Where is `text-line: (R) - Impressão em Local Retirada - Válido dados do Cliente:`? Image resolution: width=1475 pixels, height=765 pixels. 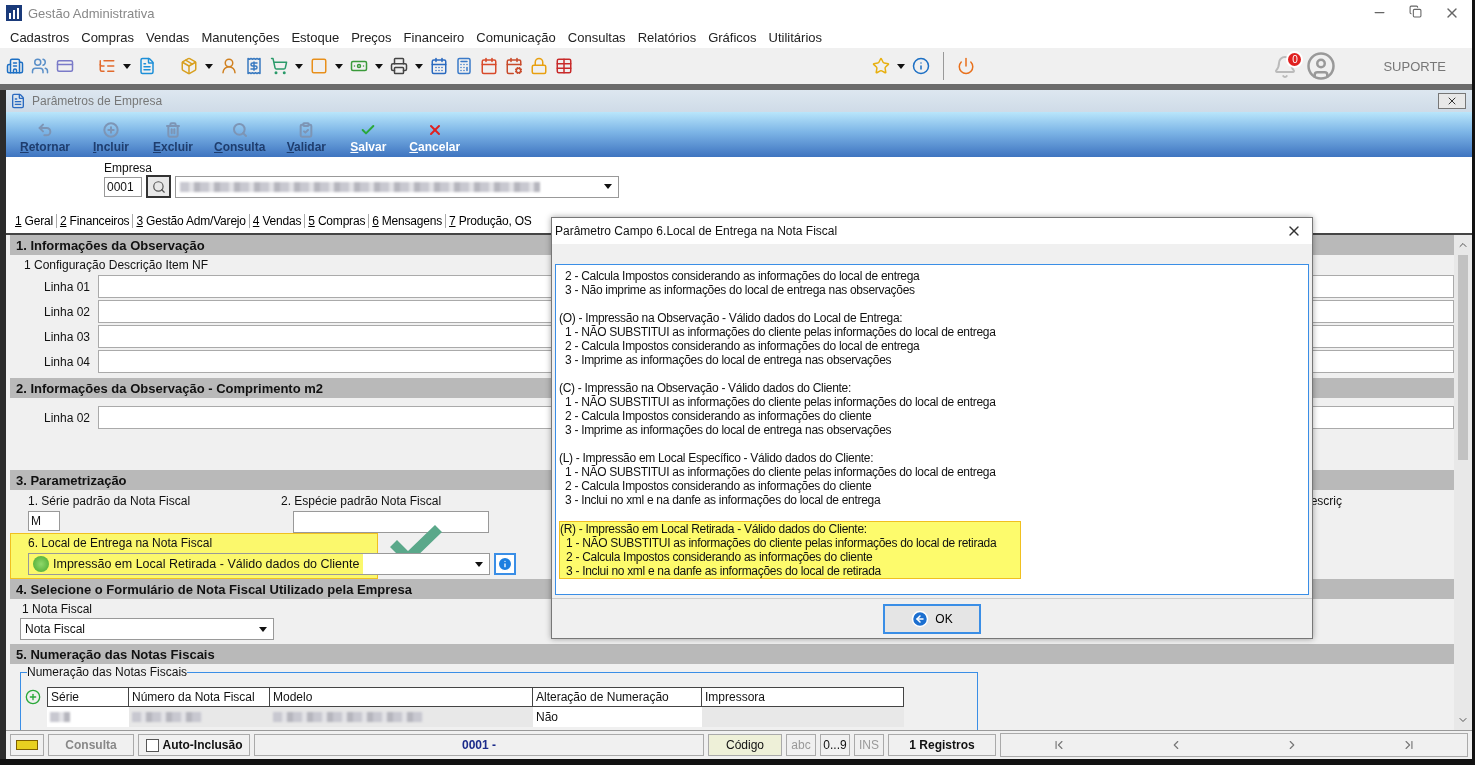
text-line: (R) - Impressão em Local Retirada - Válido dados do Cliente: is located at coordinates (713, 529).